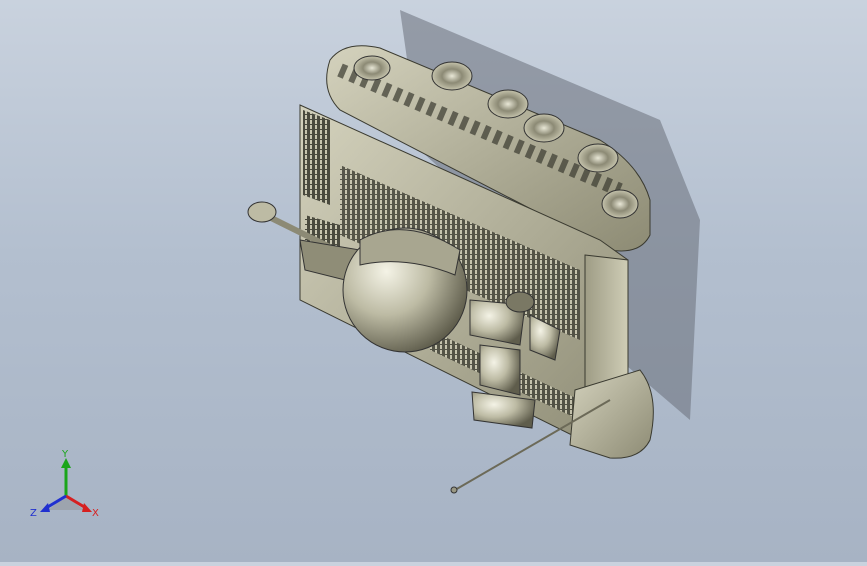 This screenshot has width=867, height=566. Describe the element at coordinates (65, 454) in the screenshot. I see `y-label: Y` at that location.